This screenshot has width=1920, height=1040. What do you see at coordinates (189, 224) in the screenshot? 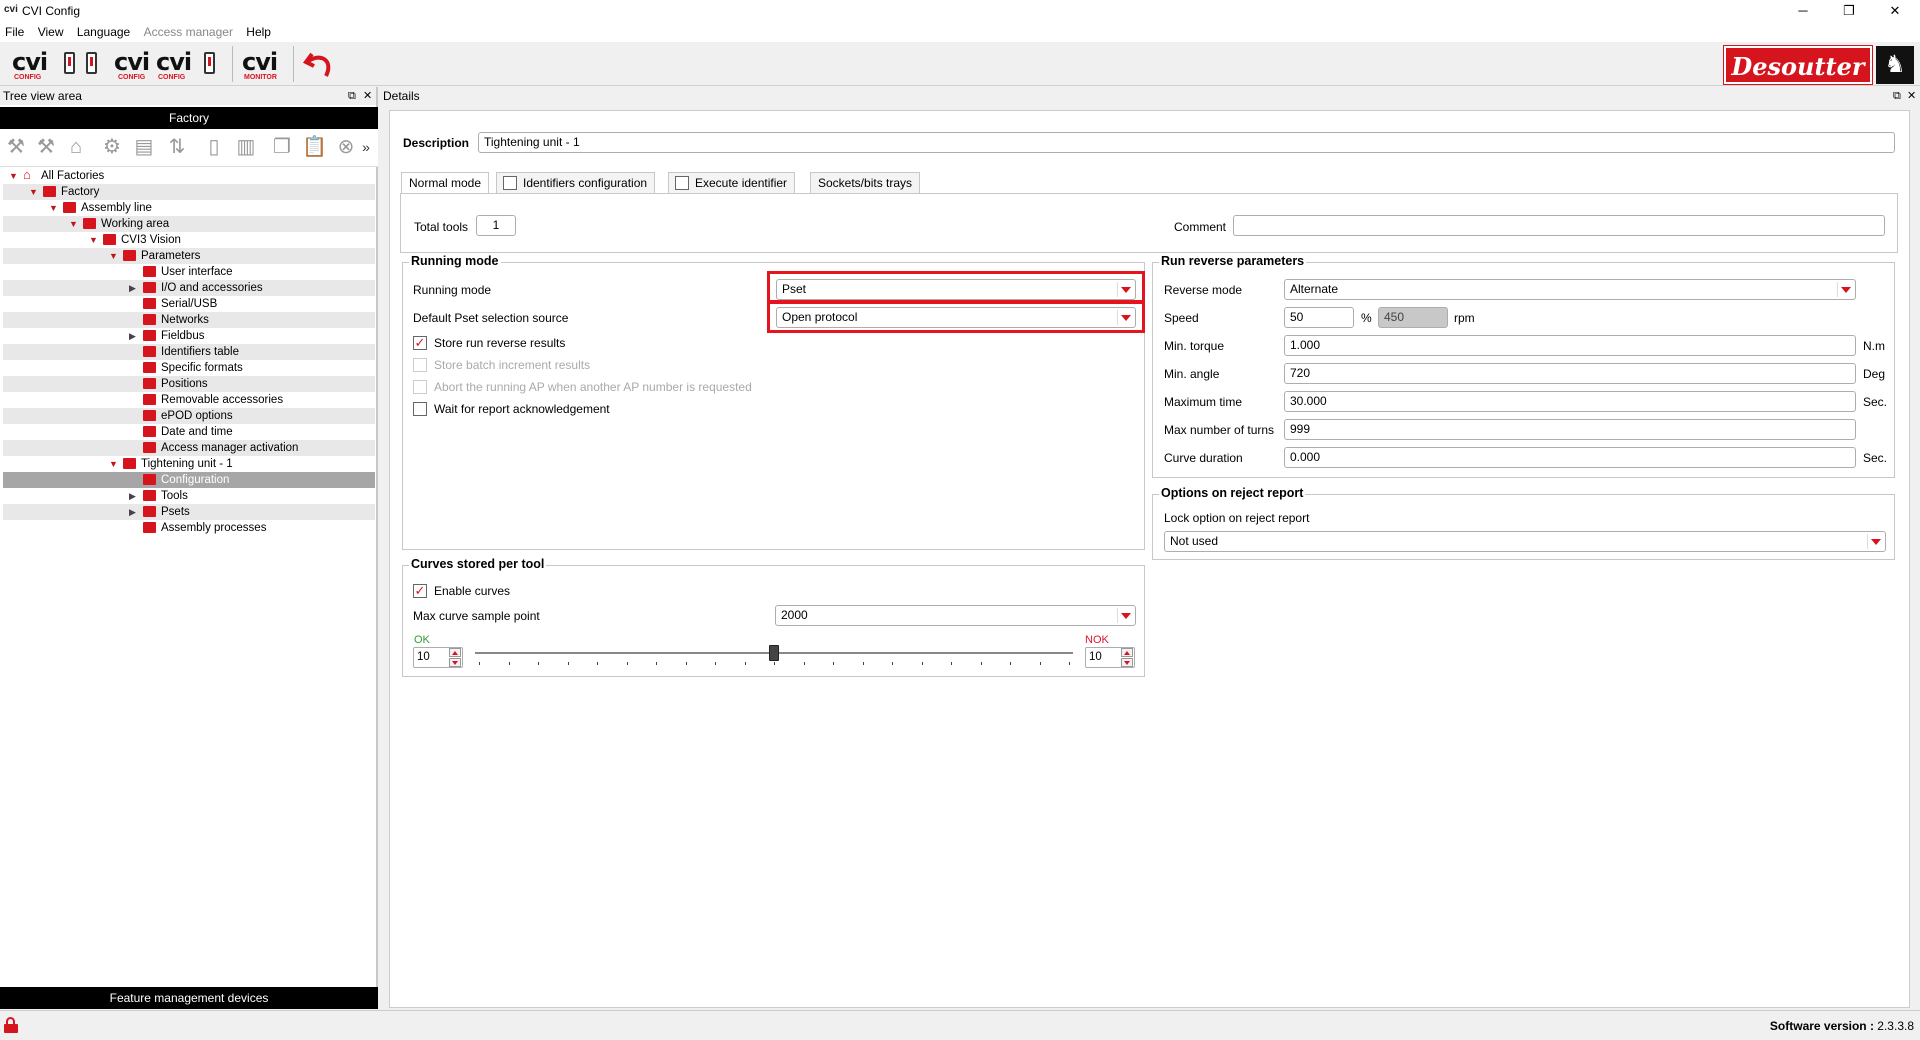
I see `tree-node: ▼ Working area` at bounding box center [189, 224].